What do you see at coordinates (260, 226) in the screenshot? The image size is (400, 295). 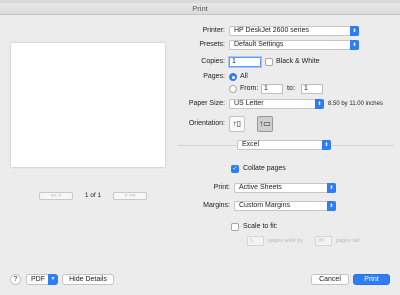 I see `scale-to-fit-label: Scale to fit:` at bounding box center [260, 226].